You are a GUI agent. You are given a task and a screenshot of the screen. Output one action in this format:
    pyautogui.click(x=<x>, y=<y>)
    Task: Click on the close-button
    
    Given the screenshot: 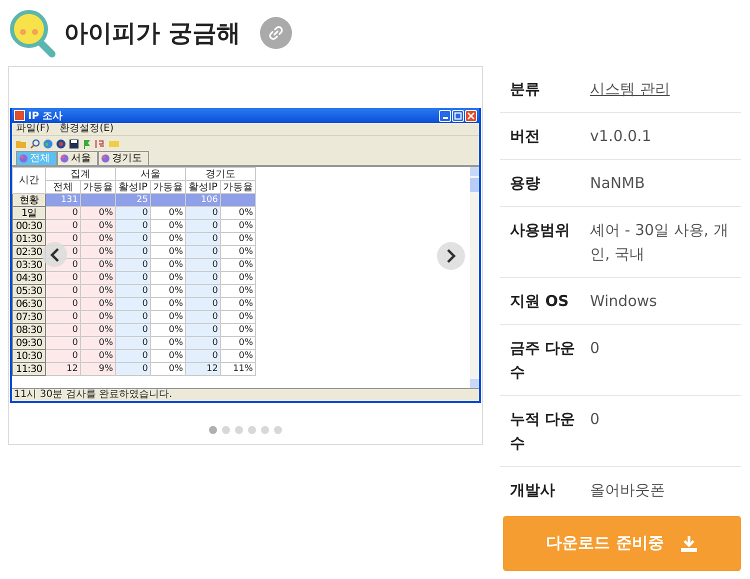 What is the action you would take?
    pyautogui.click(x=471, y=116)
    